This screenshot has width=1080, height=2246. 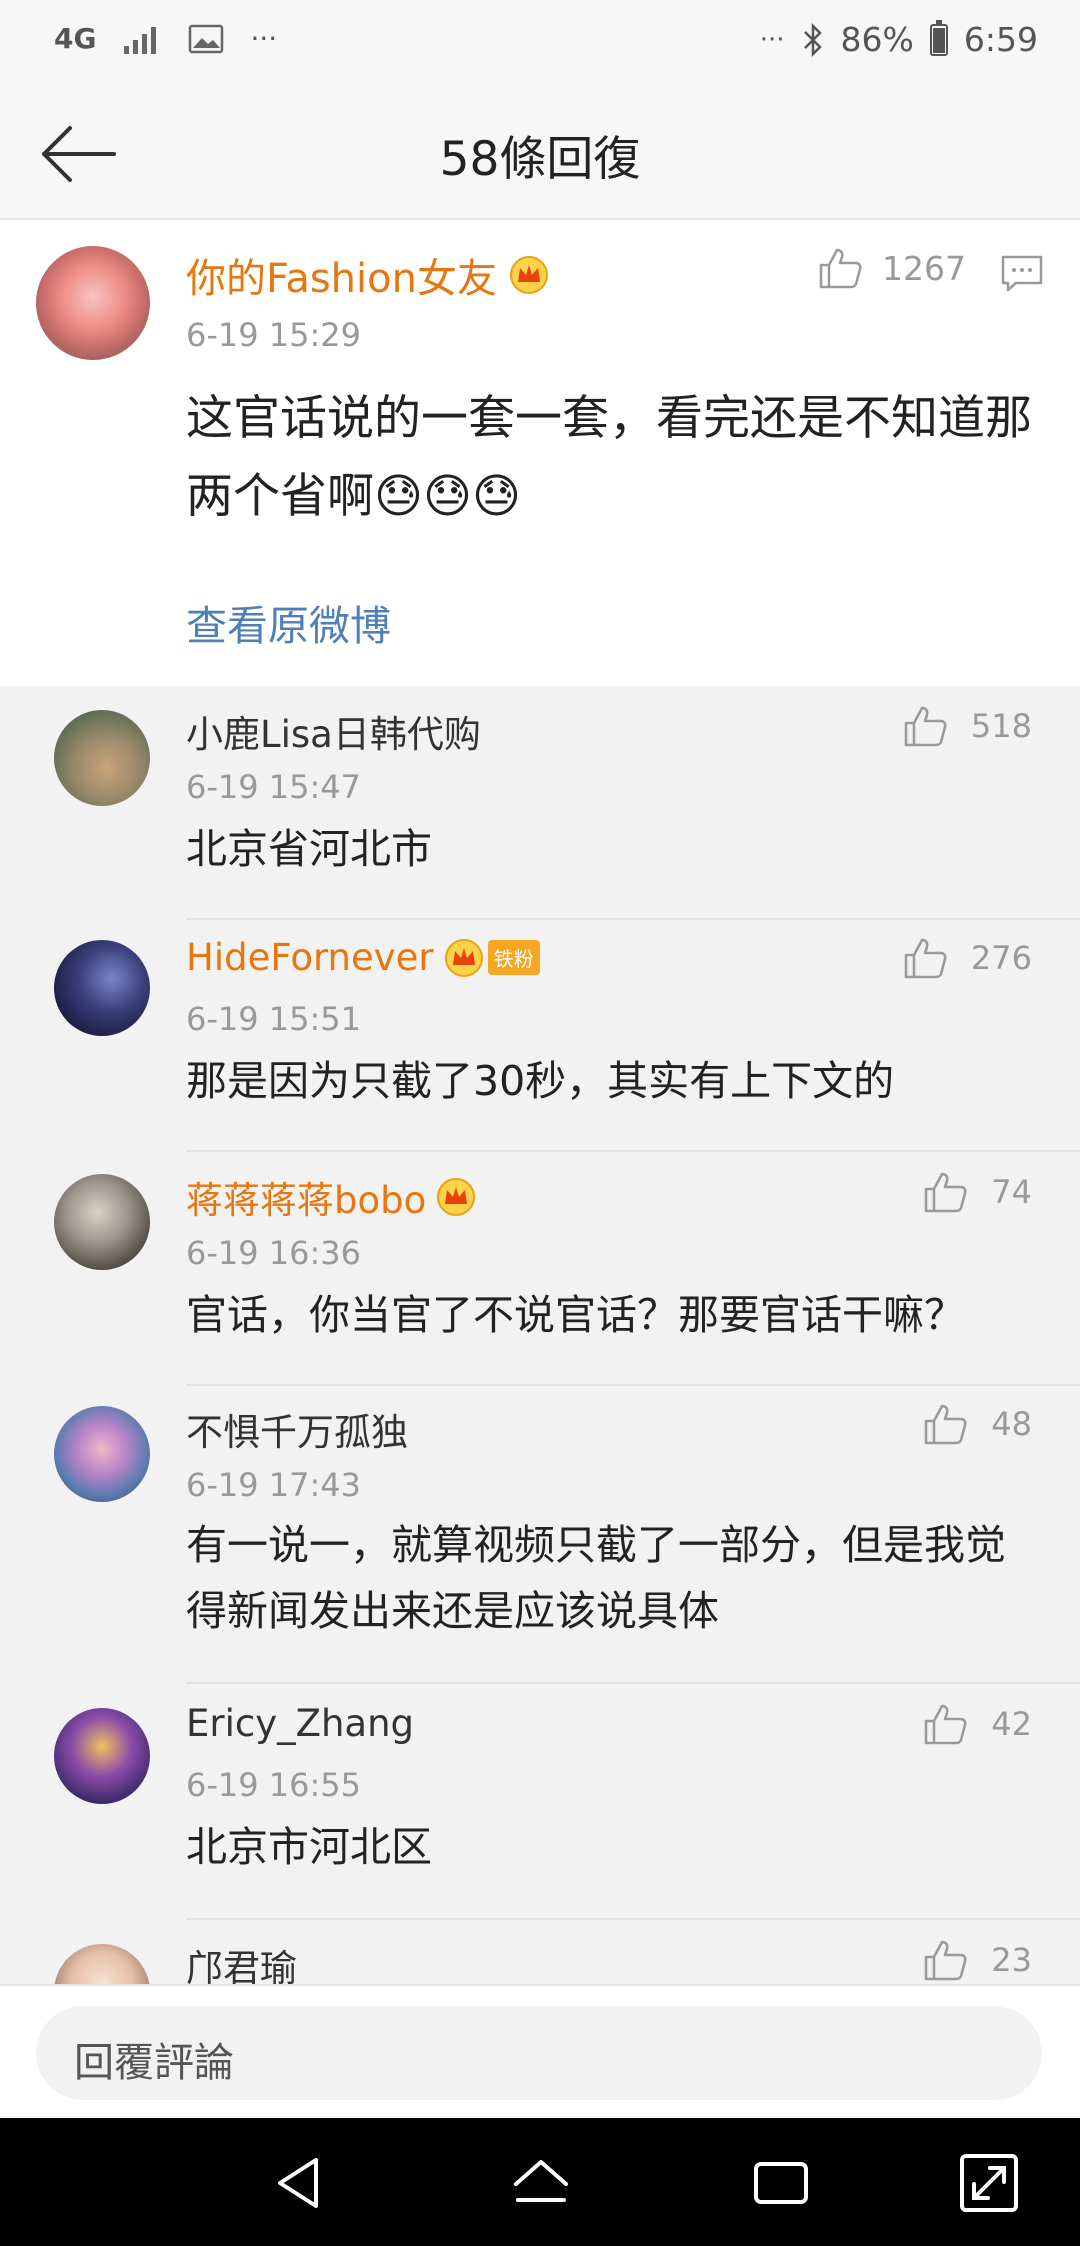 I want to click on system-nav-bar, so click(x=540, y=2182).